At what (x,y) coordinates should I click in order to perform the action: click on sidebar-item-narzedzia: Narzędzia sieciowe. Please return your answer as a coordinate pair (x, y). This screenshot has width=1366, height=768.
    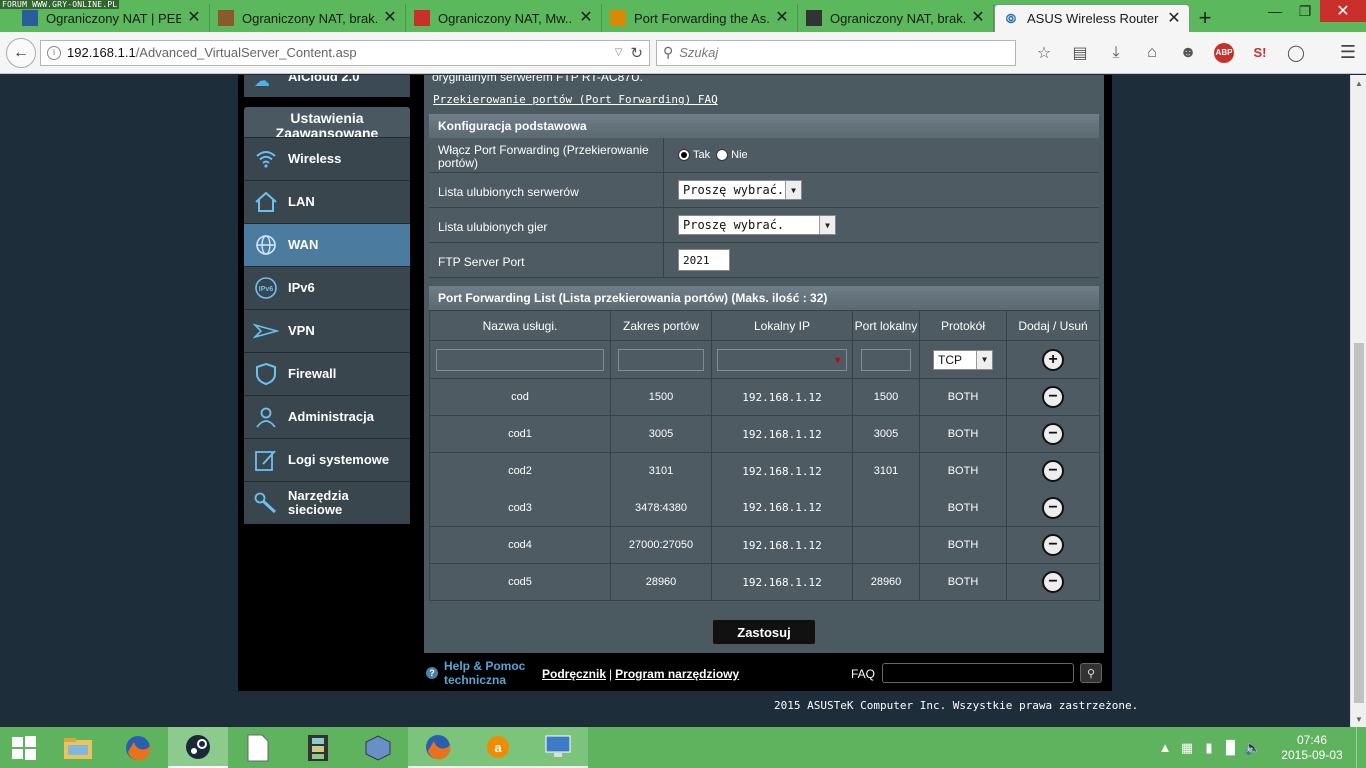
    Looking at the image, I should click on (327, 502).